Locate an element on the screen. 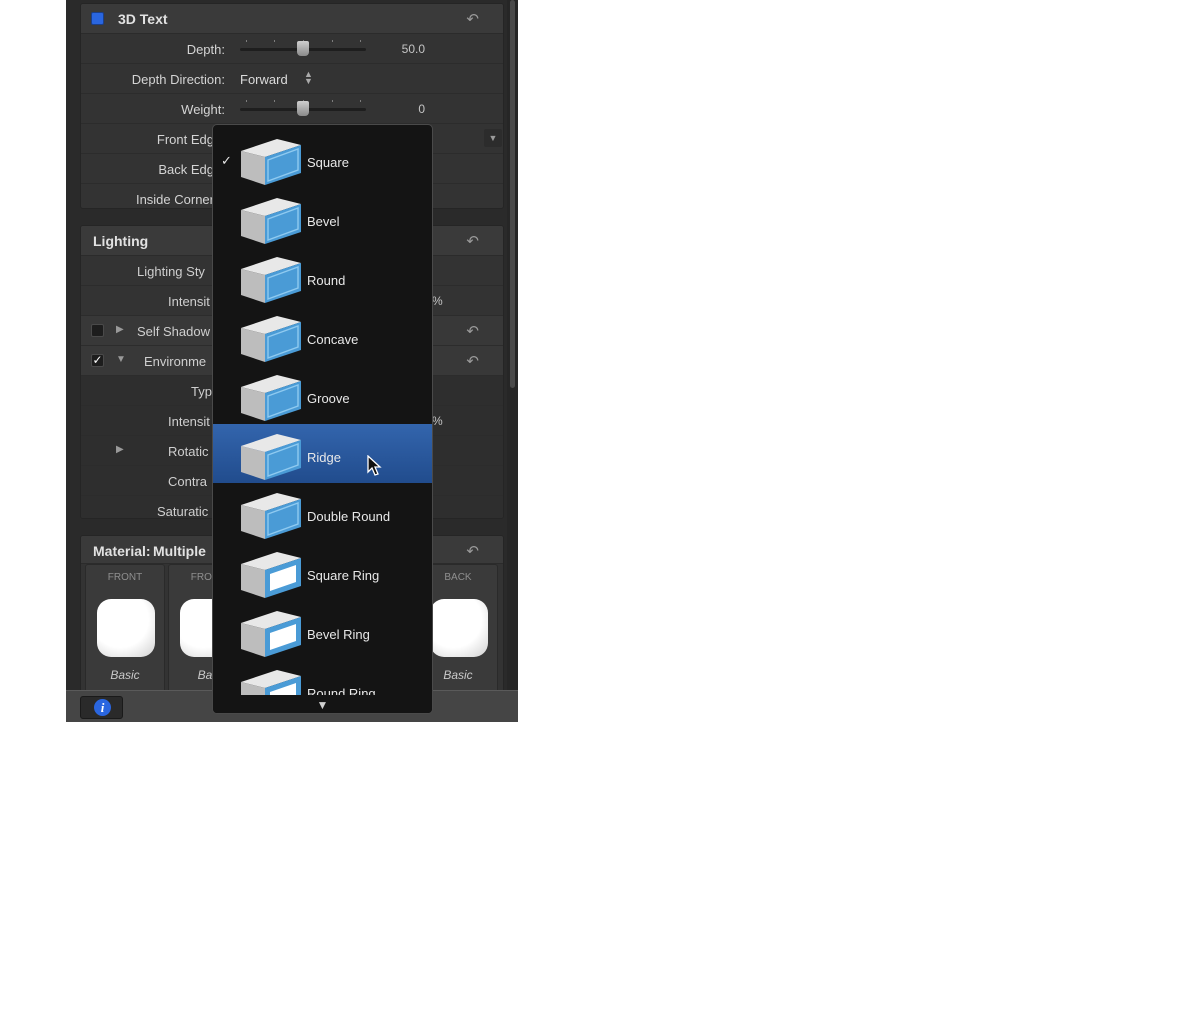 The height and width of the screenshot is (1036, 1190). edge-style-item: Double Round is located at coordinates (322, 512).